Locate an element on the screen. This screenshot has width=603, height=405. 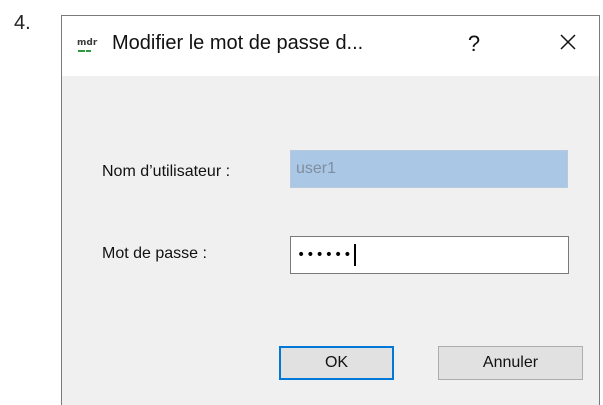
app-logo-icon: mdr is located at coordinates (88, 45).